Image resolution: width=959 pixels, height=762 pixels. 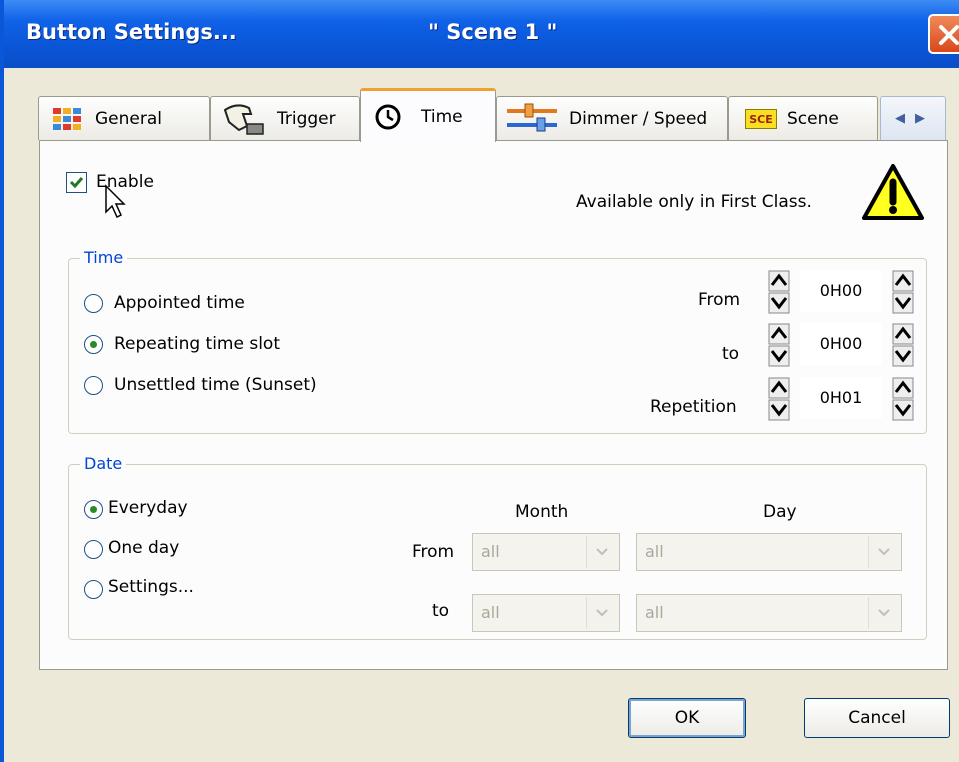 I want to click on slider-icon, so click(x=532, y=117).